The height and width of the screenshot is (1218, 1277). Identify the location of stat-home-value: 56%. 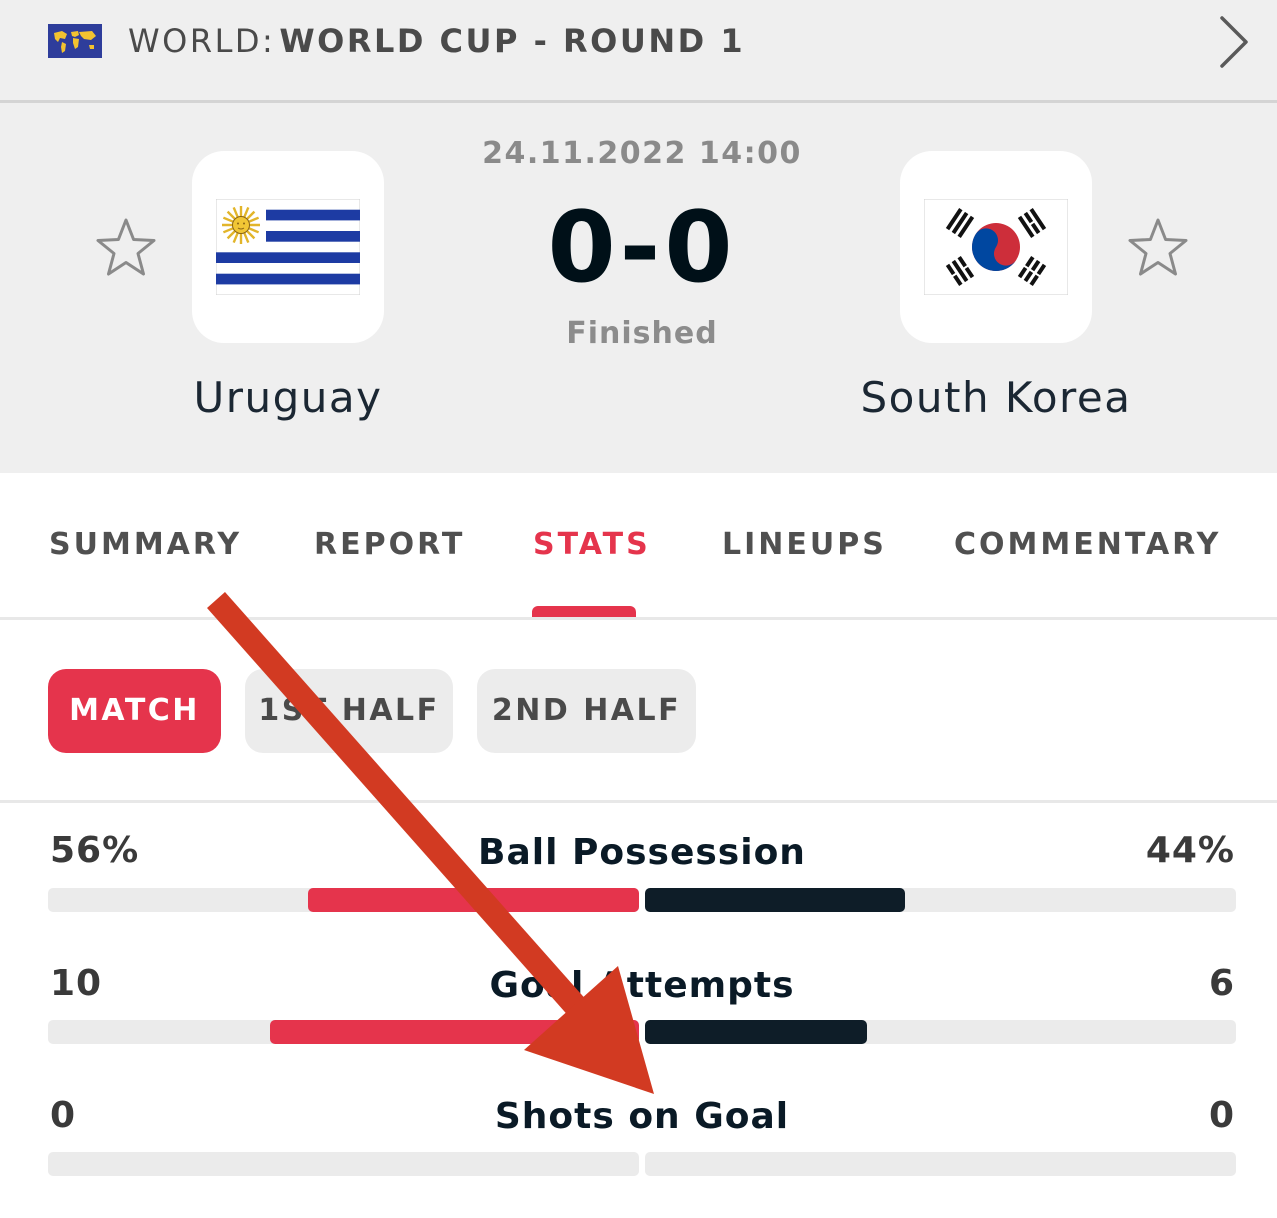
(95, 850).